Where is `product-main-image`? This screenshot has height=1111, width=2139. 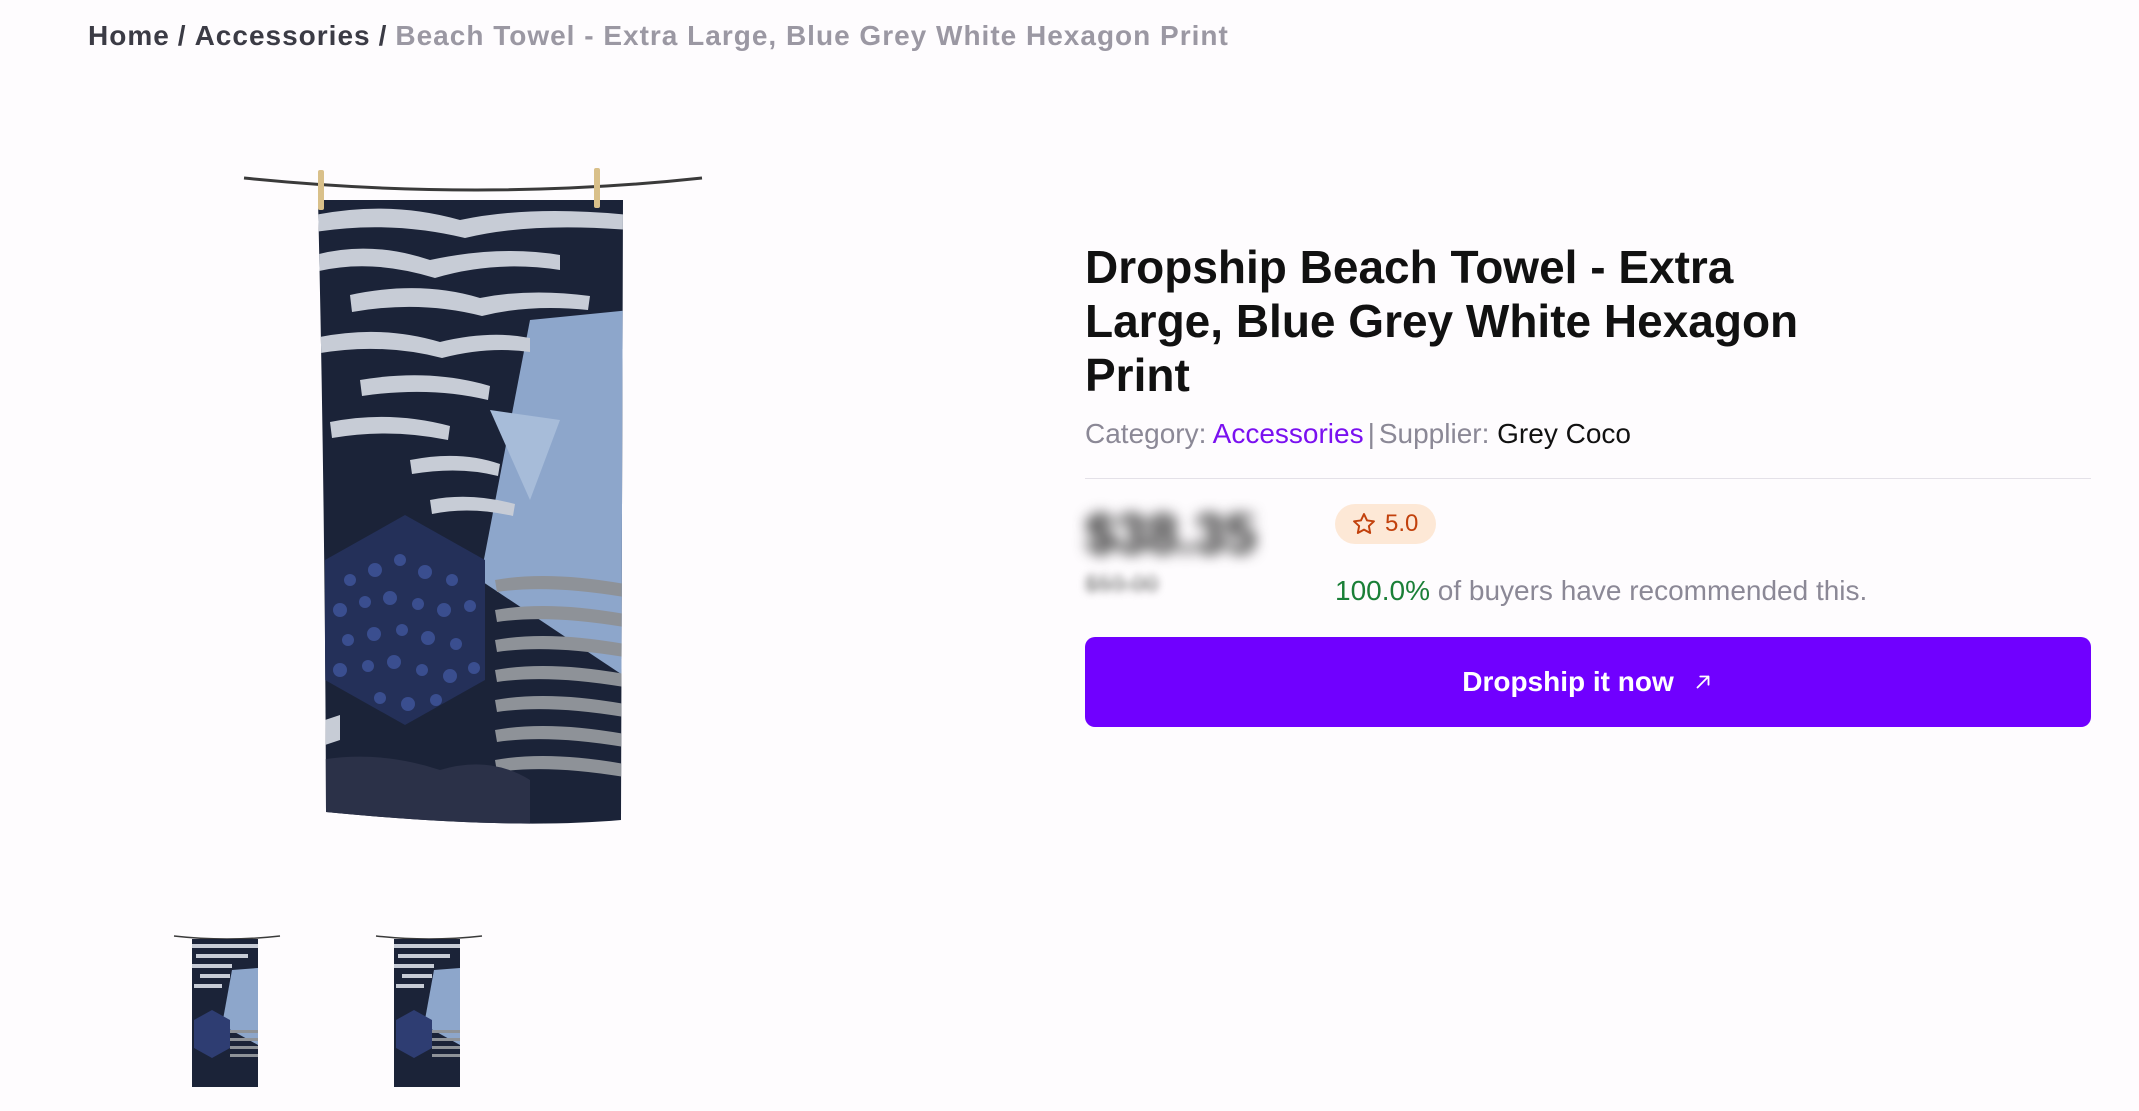
product-main-image is located at coordinates (480, 500).